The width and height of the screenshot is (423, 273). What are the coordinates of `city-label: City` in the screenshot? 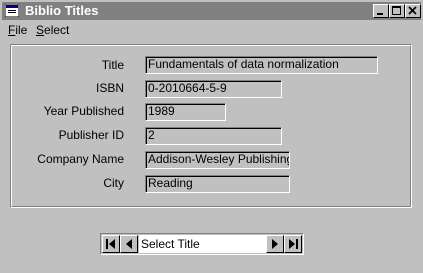 It's located at (113, 183).